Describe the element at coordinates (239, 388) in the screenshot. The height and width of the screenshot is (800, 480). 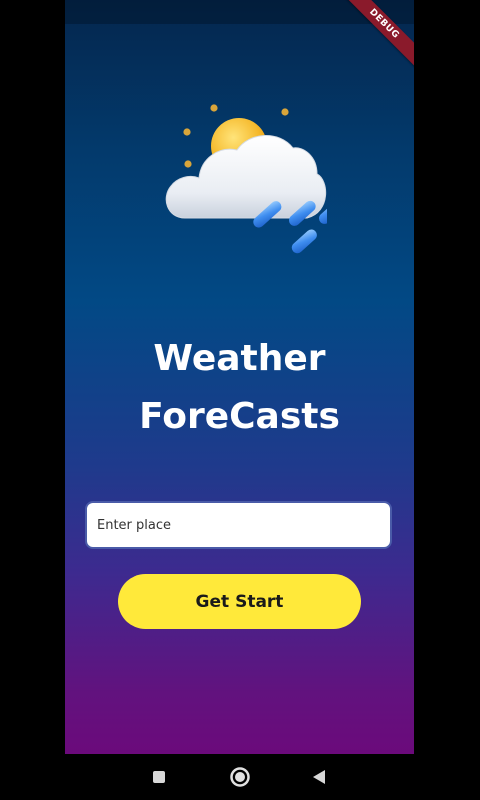
I see `app-title: Weather ForeCasts` at that location.